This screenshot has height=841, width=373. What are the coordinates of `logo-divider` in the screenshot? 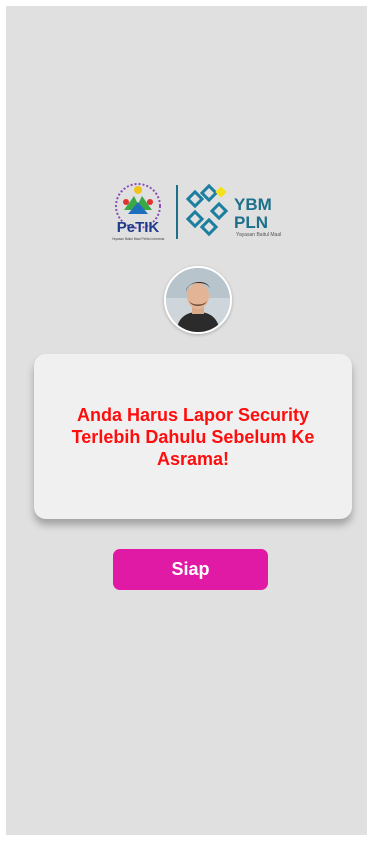 It's located at (177, 212).